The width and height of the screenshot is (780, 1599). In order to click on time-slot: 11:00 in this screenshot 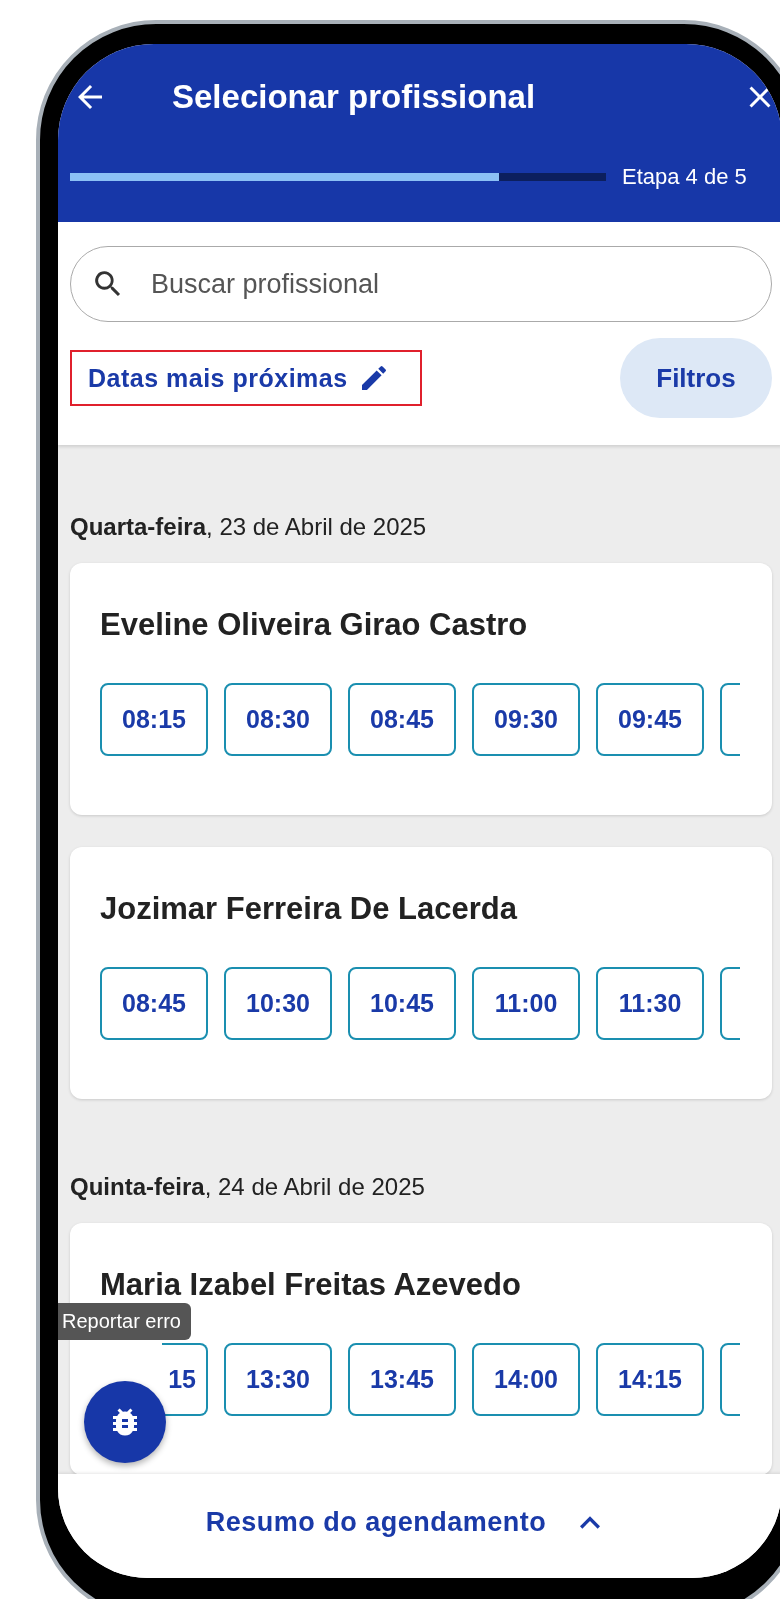, I will do `click(526, 1003)`.